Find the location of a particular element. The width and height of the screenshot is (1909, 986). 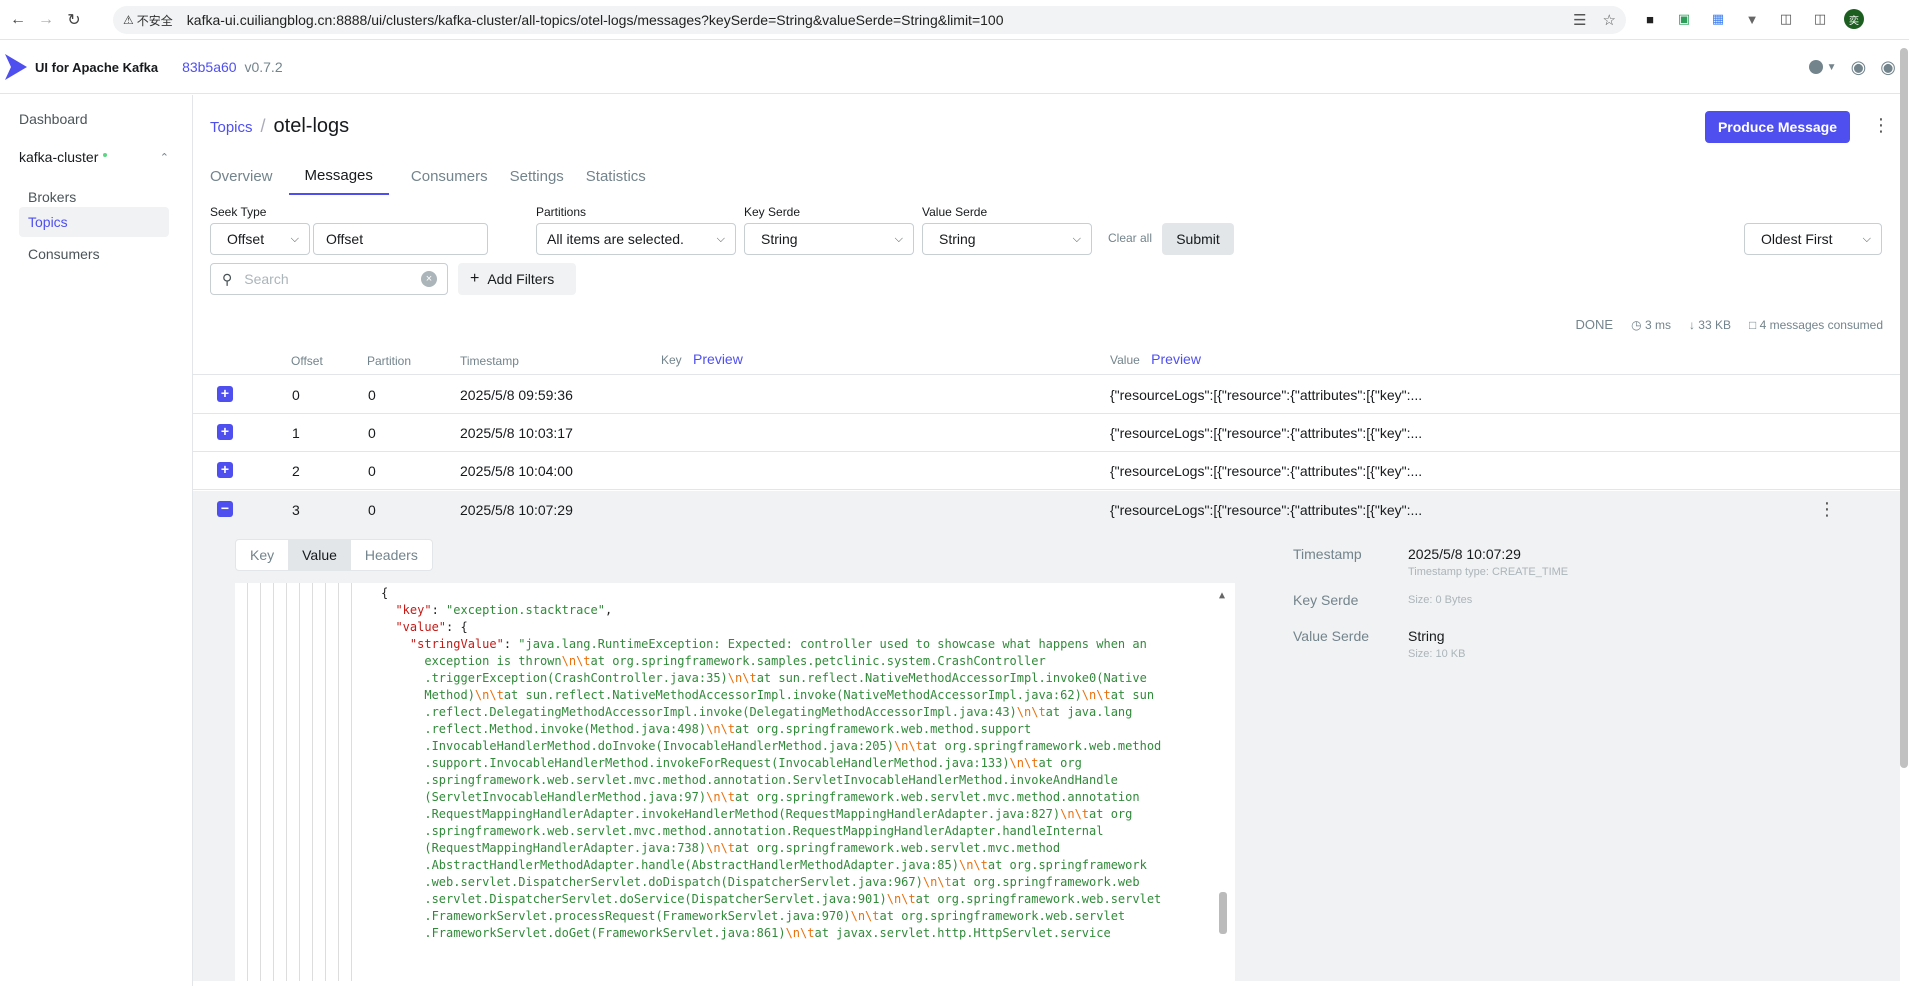

meta-value-serde-label: Value Serde is located at coordinates (1331, 636).